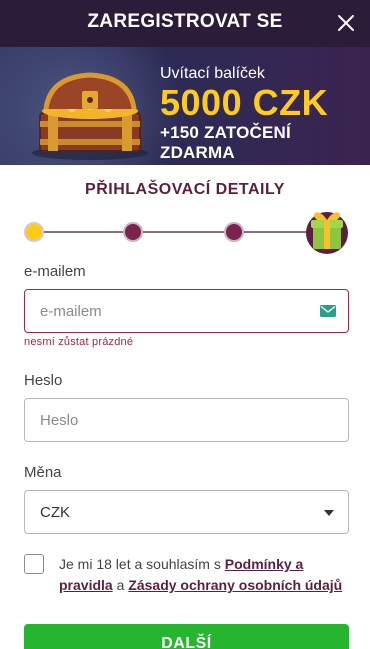  Describe the element at coordinates (142, 564) in the screenshot. I see `consent-prefix: Je mi 18 let a souhlasím s` at that location.